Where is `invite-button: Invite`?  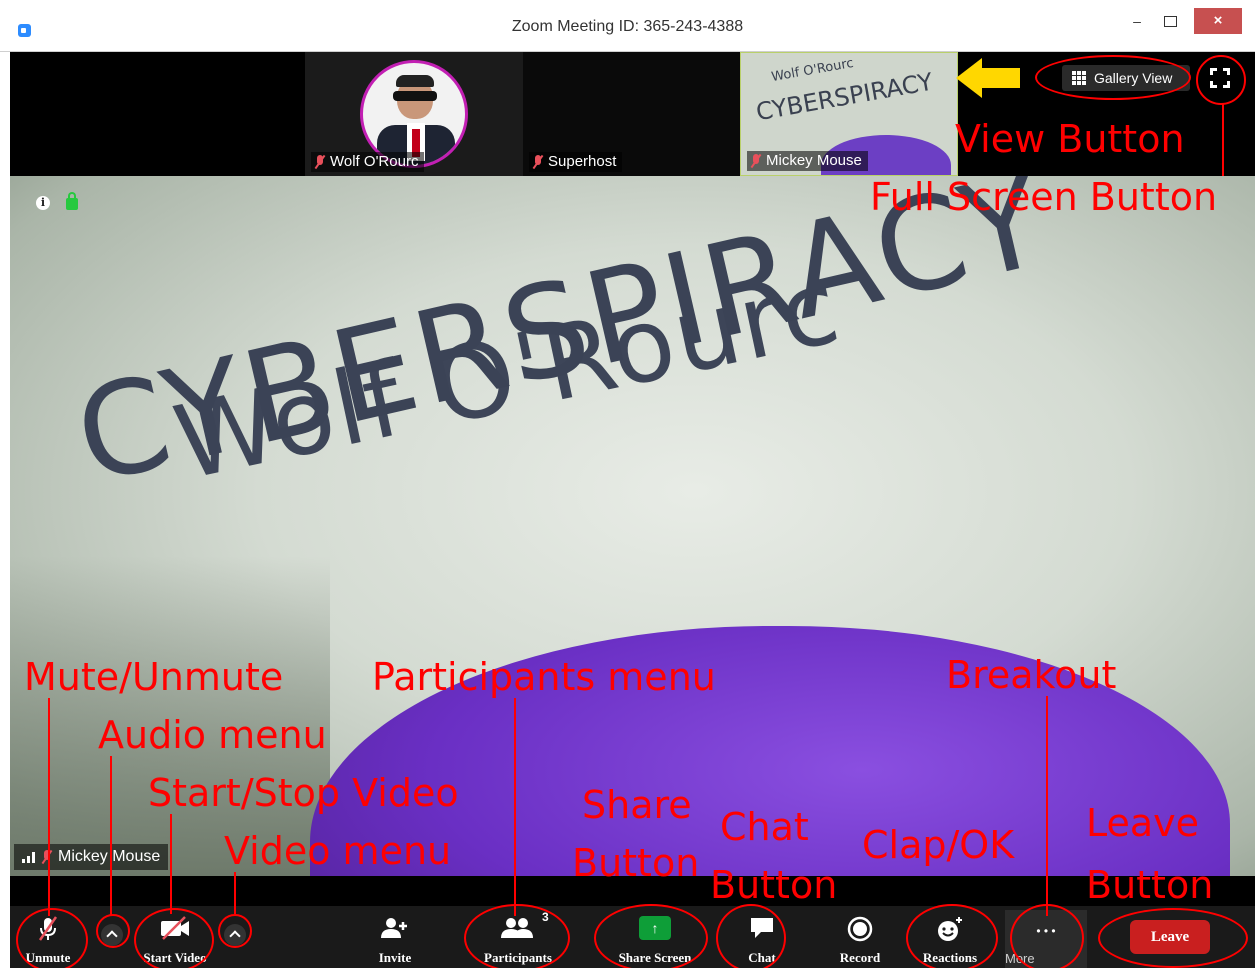 invite-button: Invite is located at coordinates (395, 937).